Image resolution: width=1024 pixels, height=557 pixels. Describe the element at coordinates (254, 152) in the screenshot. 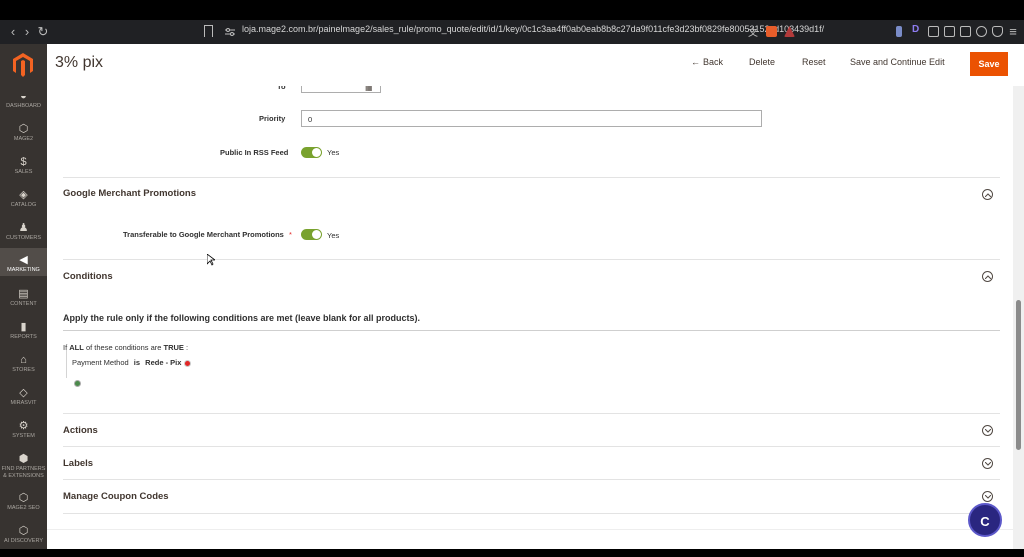

I see `rss-feed-label: Public In RSS Feed` at that location.